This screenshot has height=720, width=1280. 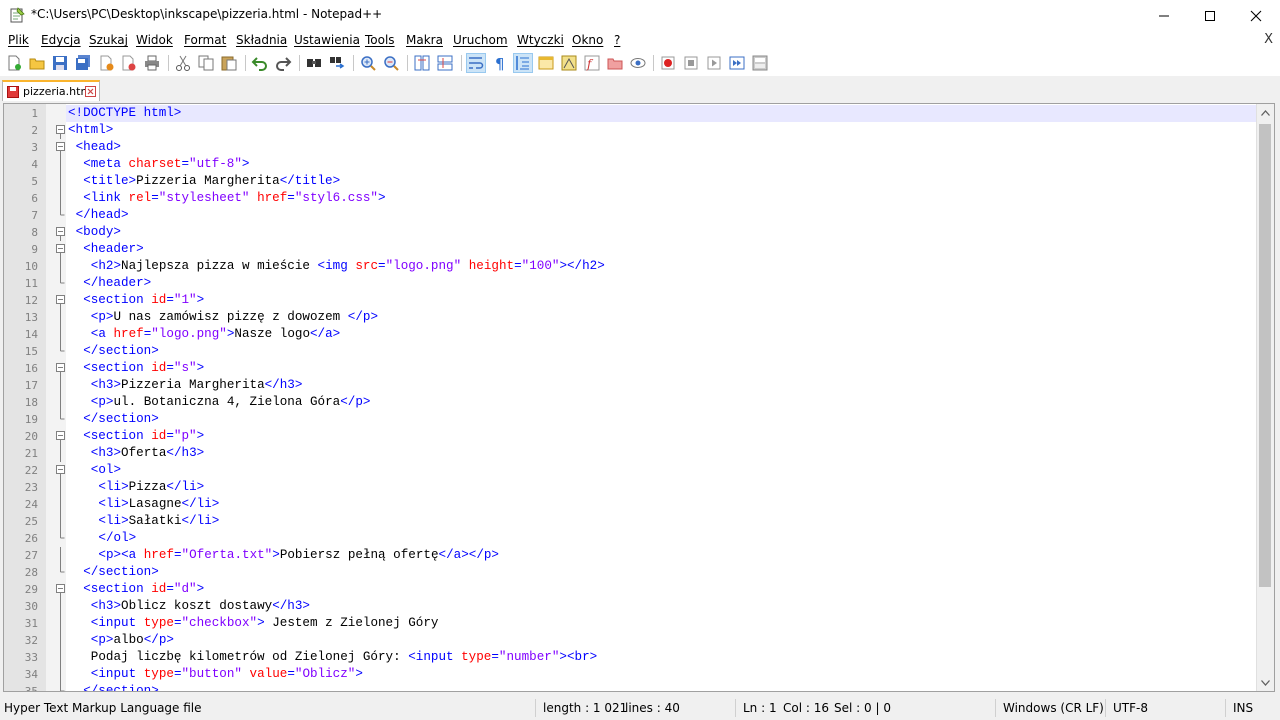 What do you see at coordinates (617, 40) in the screenshot?
I see `menu-help: ?` at bounding box center [617, 40].